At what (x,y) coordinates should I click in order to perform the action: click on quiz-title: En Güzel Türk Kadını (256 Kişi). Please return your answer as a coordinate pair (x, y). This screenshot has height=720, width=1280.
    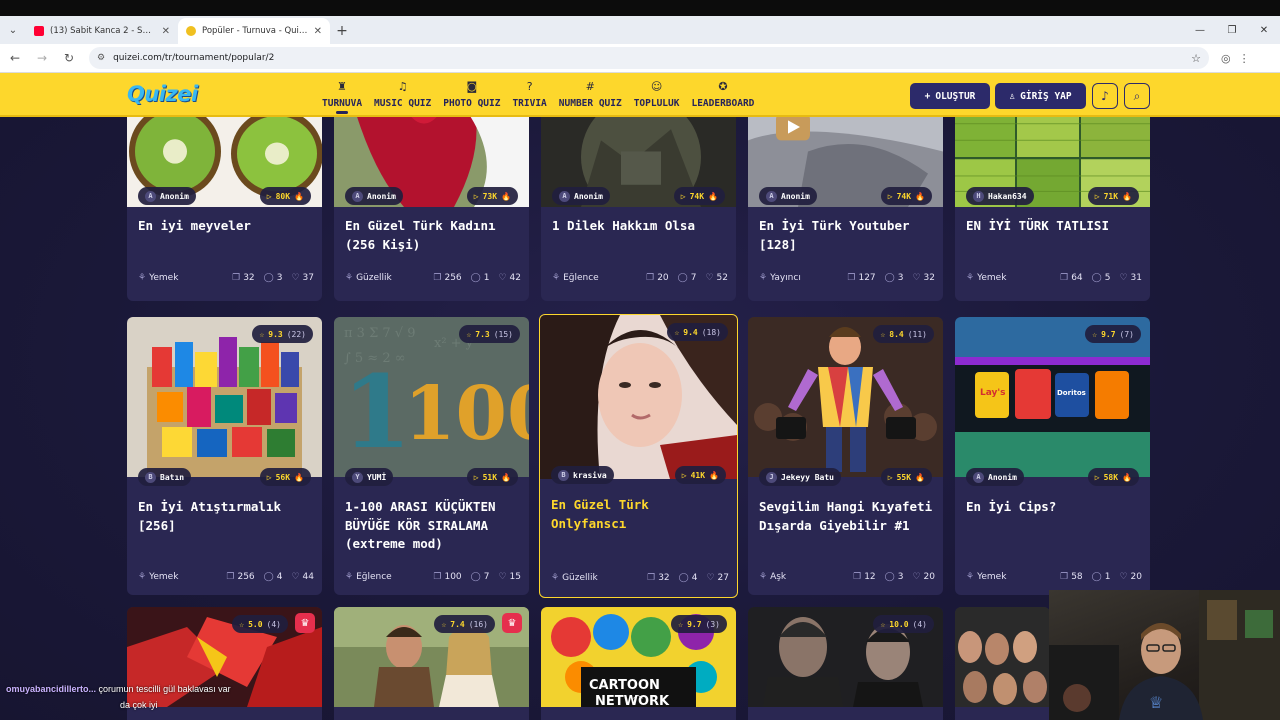
    Looking at the image, I should click on (433, 235).